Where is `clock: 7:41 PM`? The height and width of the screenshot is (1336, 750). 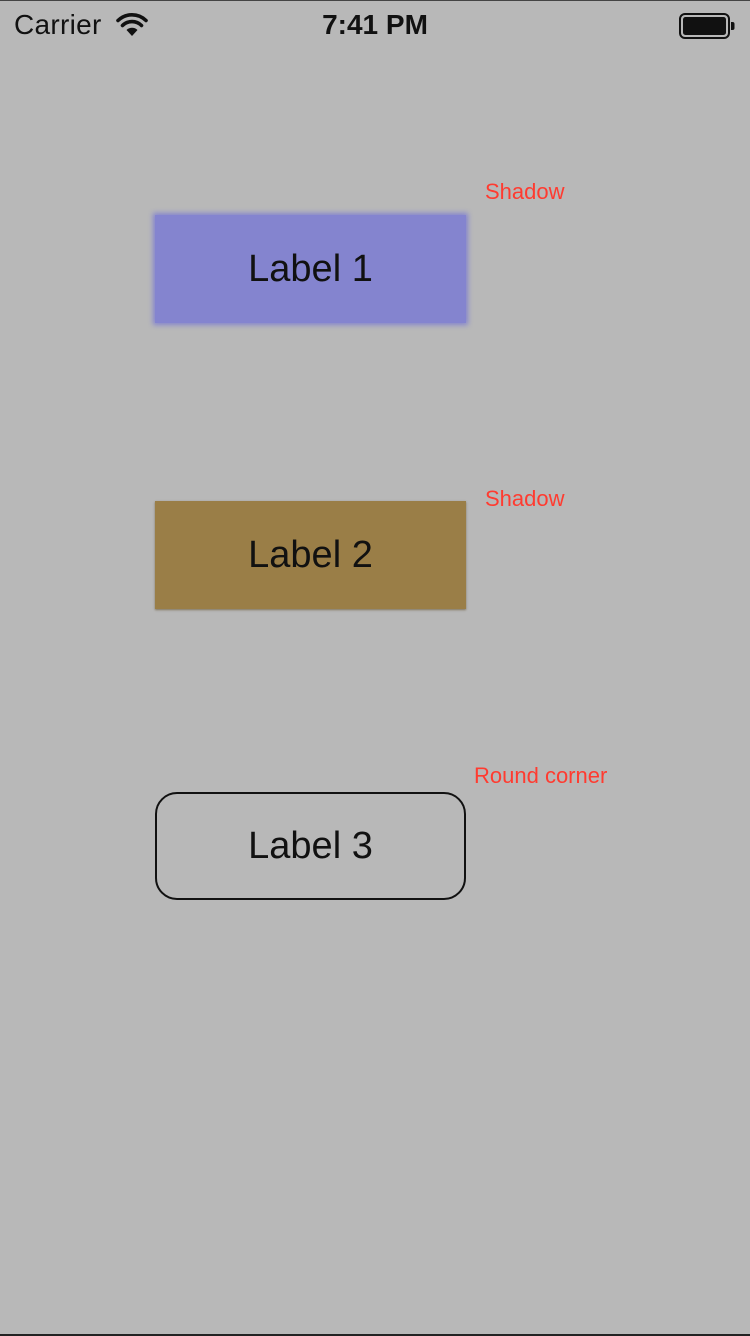 clock: 7:41 PM is located at coordinates (375, 24).